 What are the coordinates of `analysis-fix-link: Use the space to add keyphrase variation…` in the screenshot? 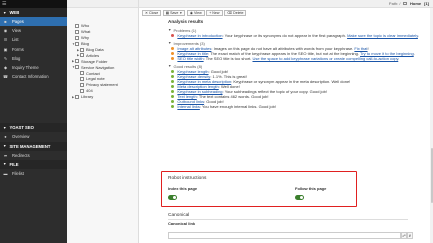 It's located at (325, 58).